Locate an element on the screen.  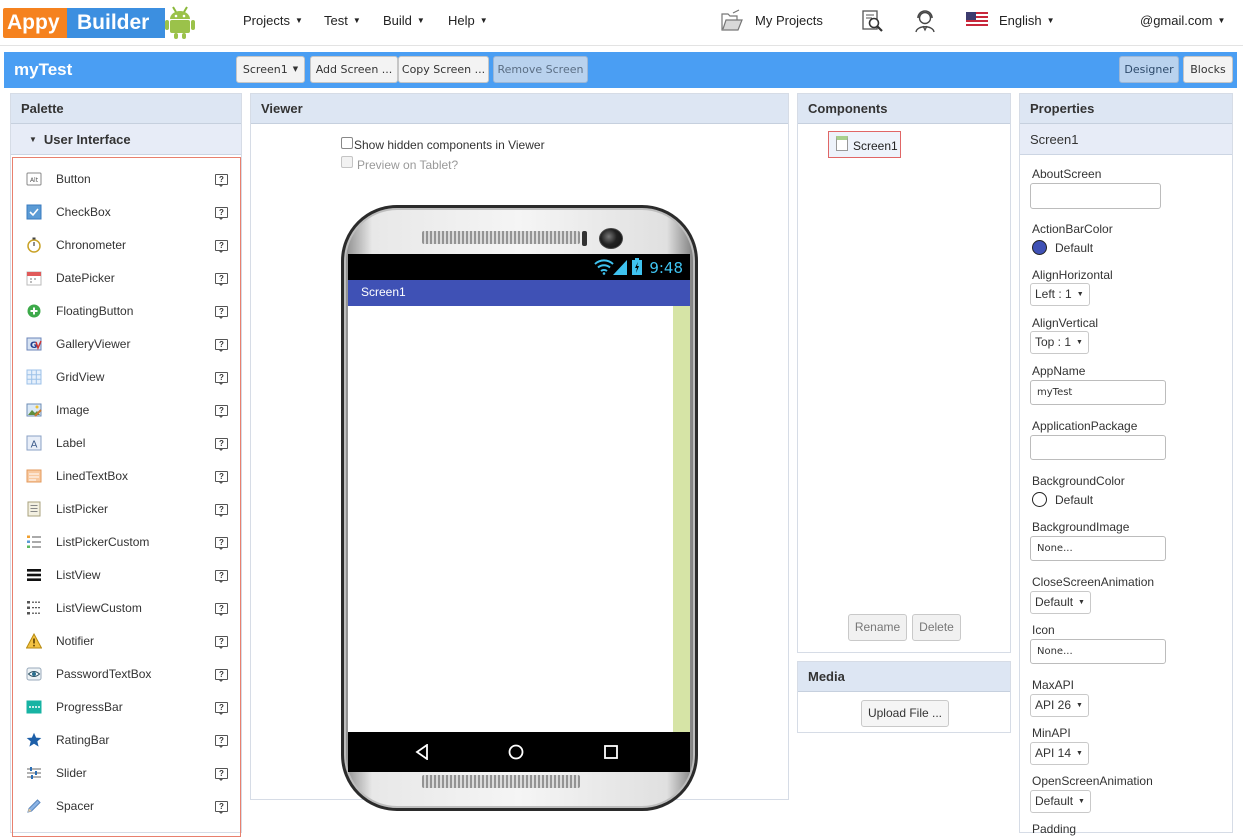
delete-button: Delete is located at coordinates (936, 627).